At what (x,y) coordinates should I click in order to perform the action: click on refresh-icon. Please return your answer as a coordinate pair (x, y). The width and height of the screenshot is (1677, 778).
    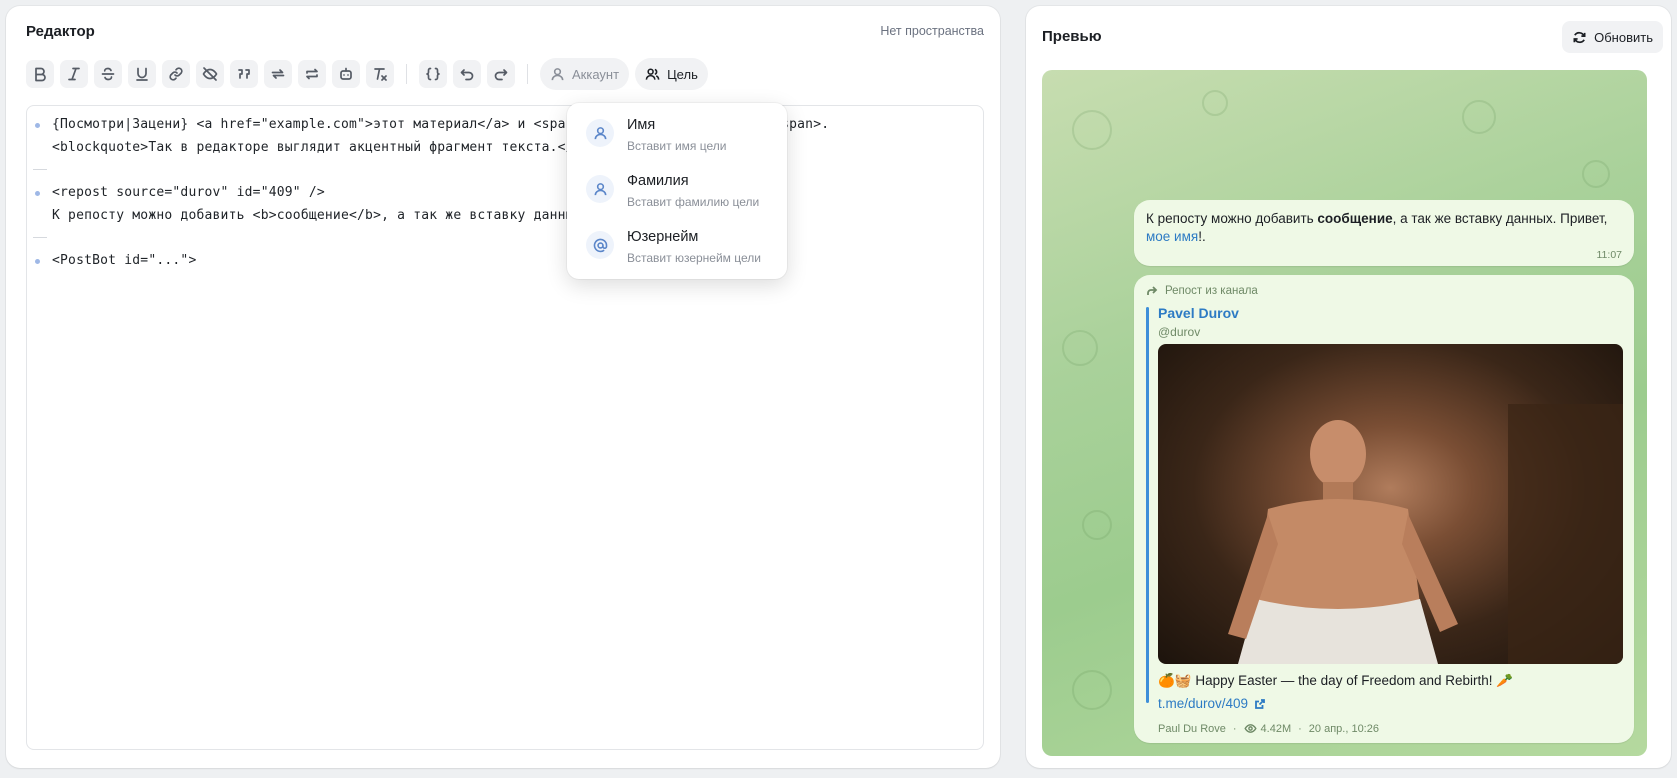
    Looking at the image, I should click on (1579, 37).